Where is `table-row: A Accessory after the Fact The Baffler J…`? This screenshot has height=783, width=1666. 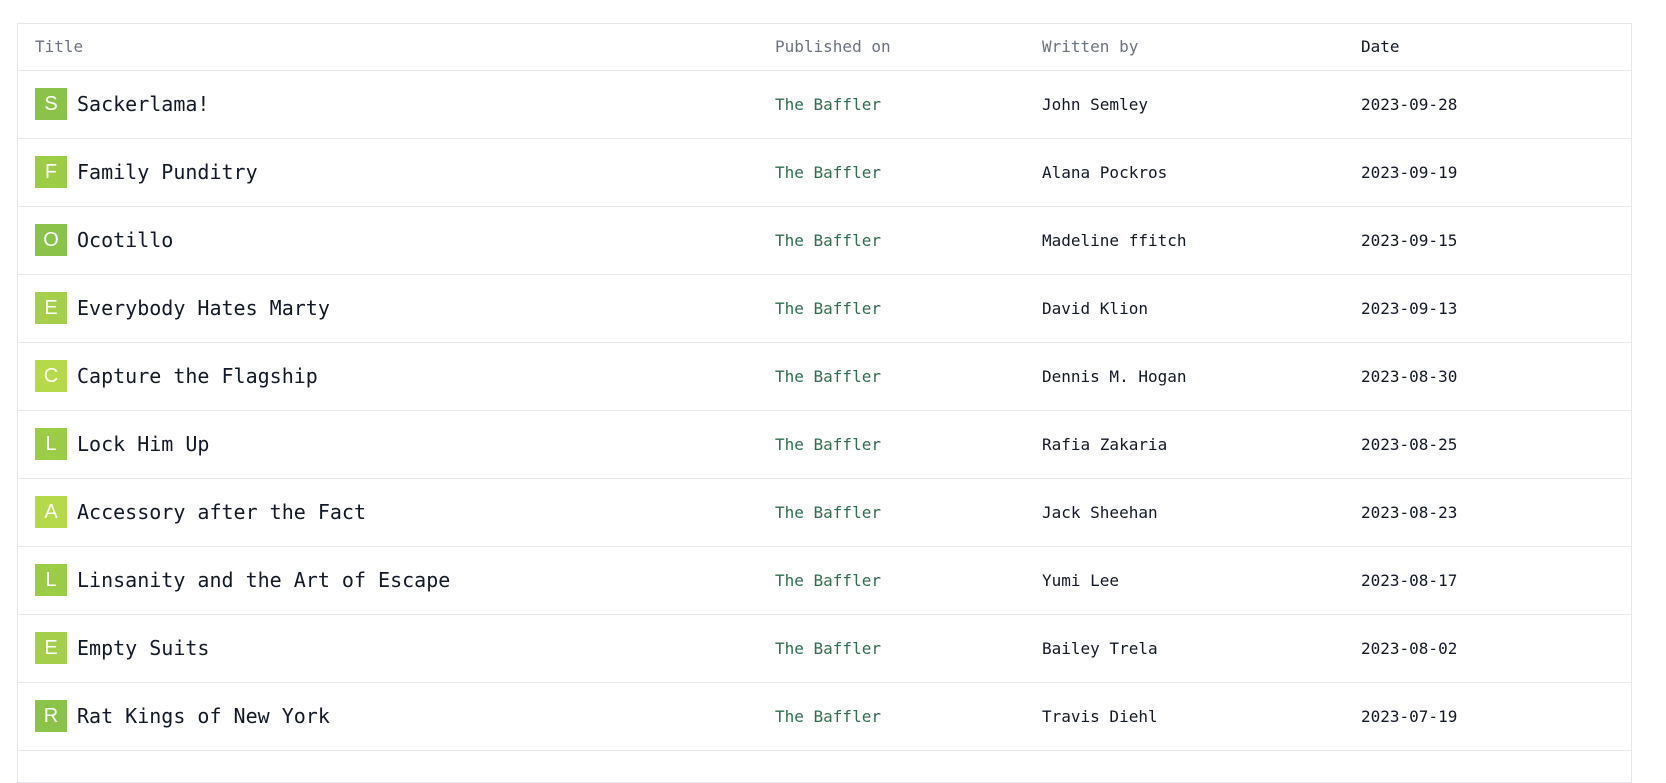
table-row: A Accessory after the Fact The Baffler J… is located at coordinates (824, 512).